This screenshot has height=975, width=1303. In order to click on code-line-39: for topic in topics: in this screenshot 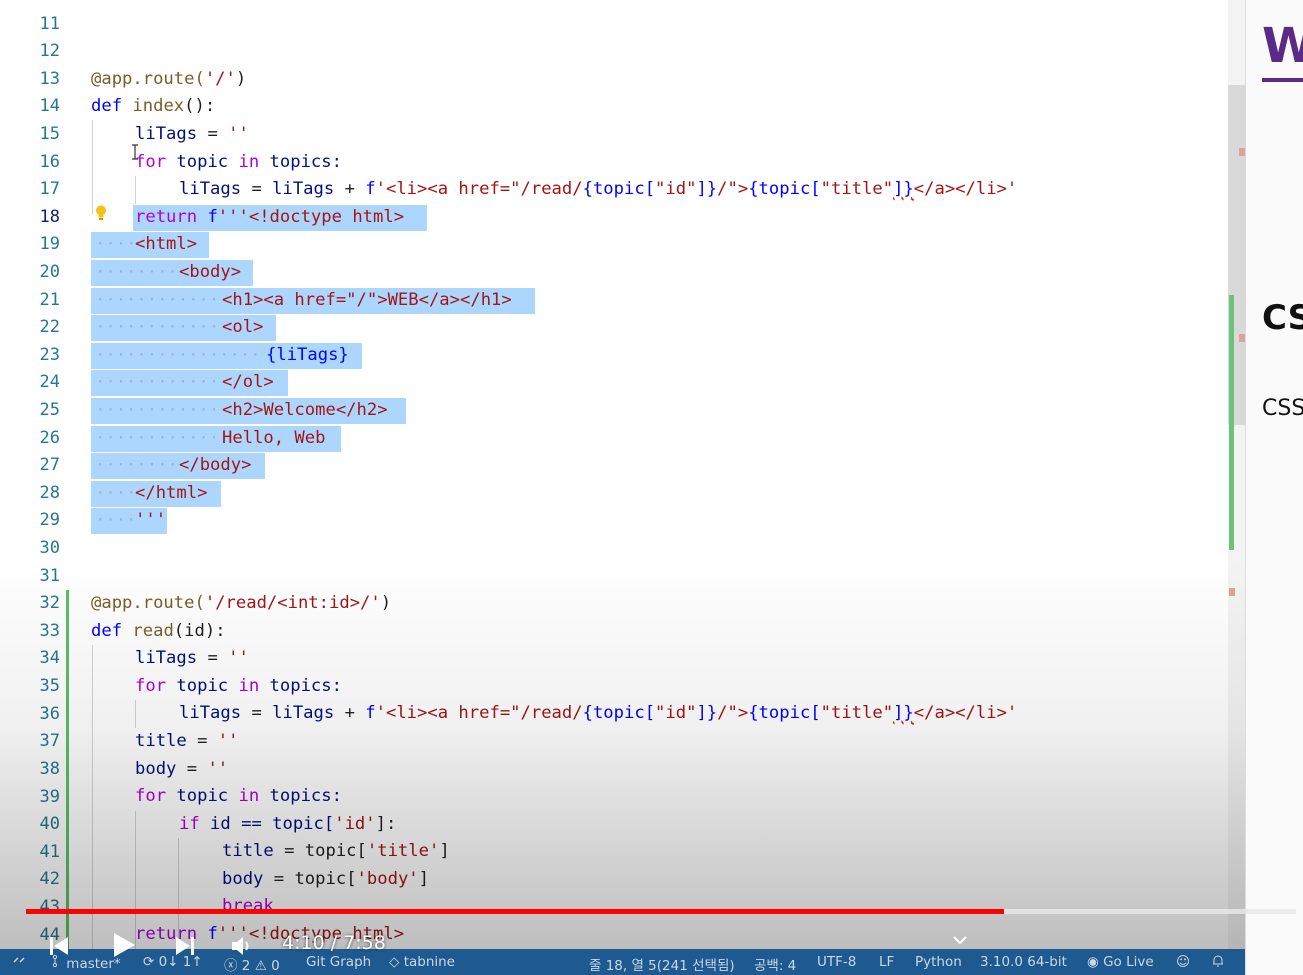, I will do `click(238, 796)`.